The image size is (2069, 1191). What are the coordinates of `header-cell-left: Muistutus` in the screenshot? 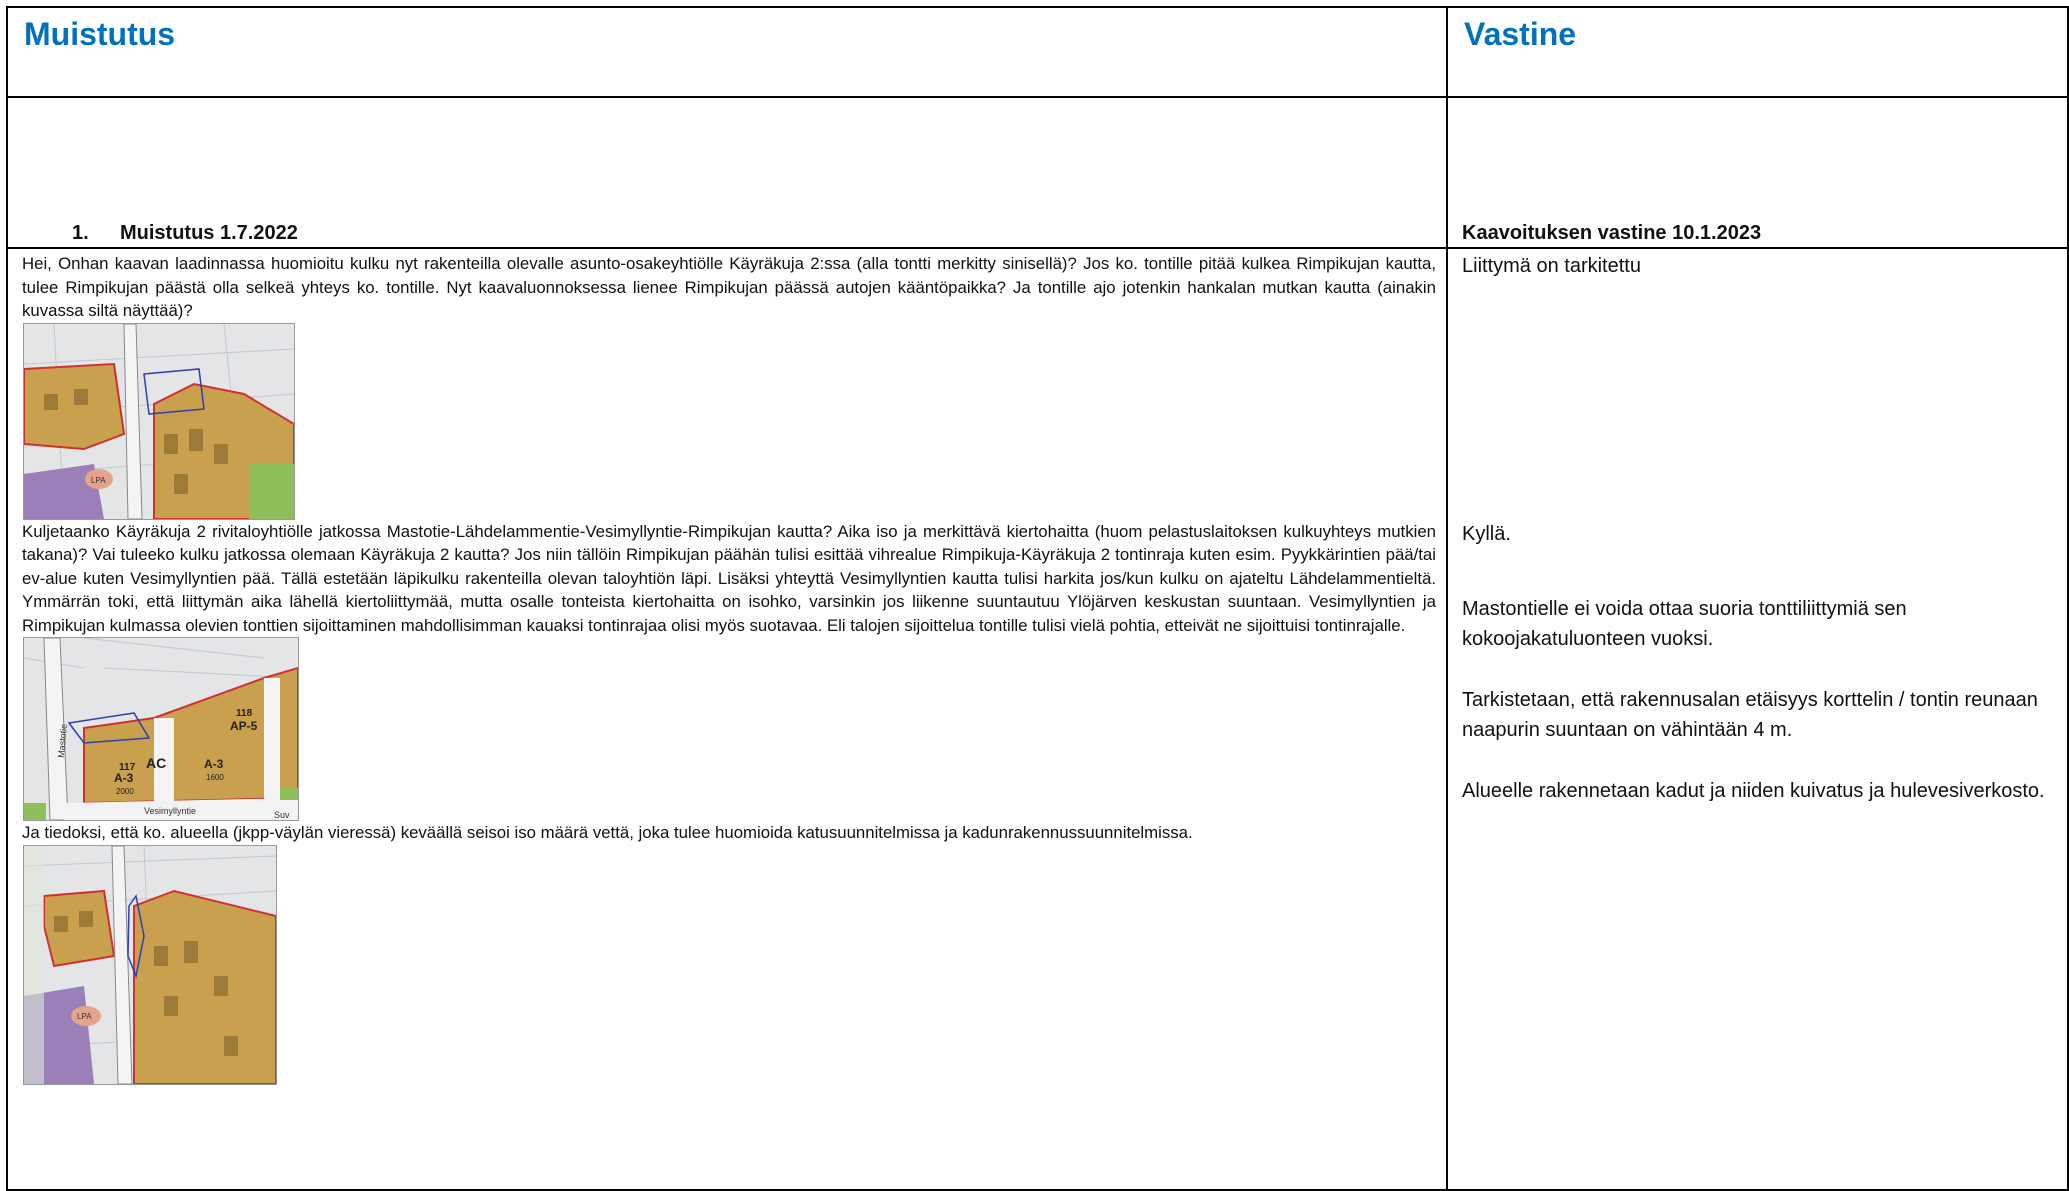 It's located at (727, 52).